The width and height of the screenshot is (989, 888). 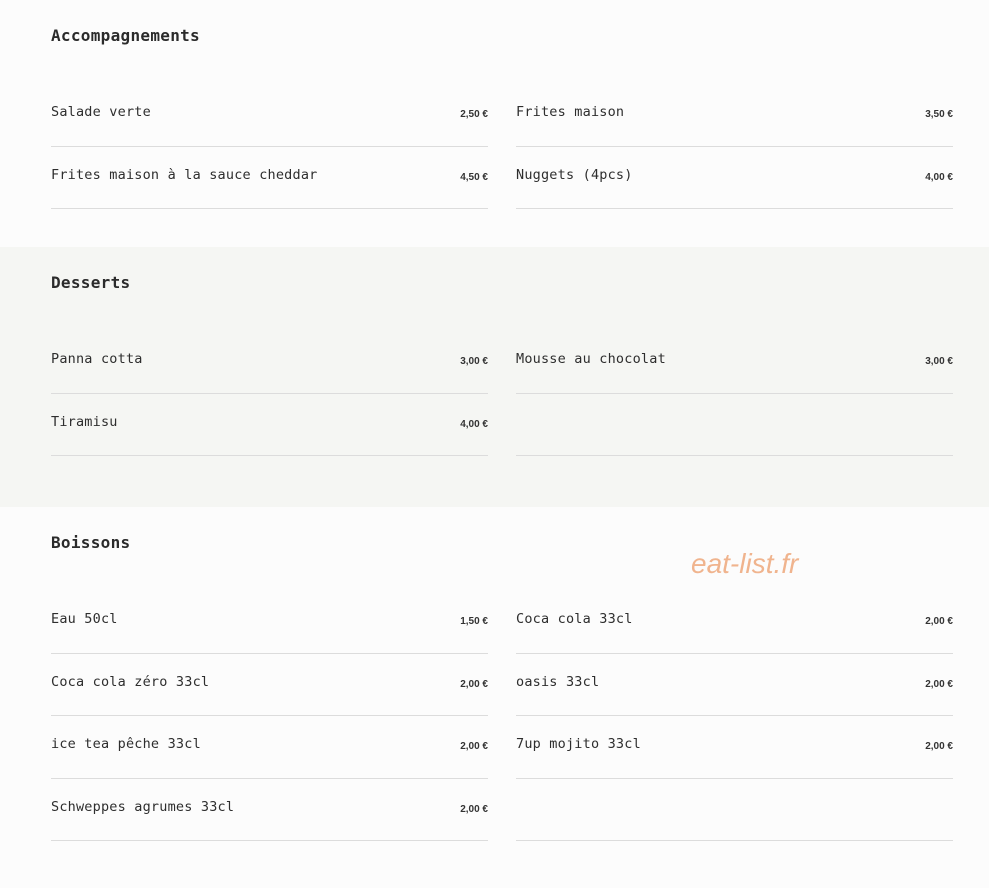 What do you see at coordinates (269, 425) in the screenshot?
I see `menu-item: Tiramisu 4,00 €` at bounding box center [269, 425].